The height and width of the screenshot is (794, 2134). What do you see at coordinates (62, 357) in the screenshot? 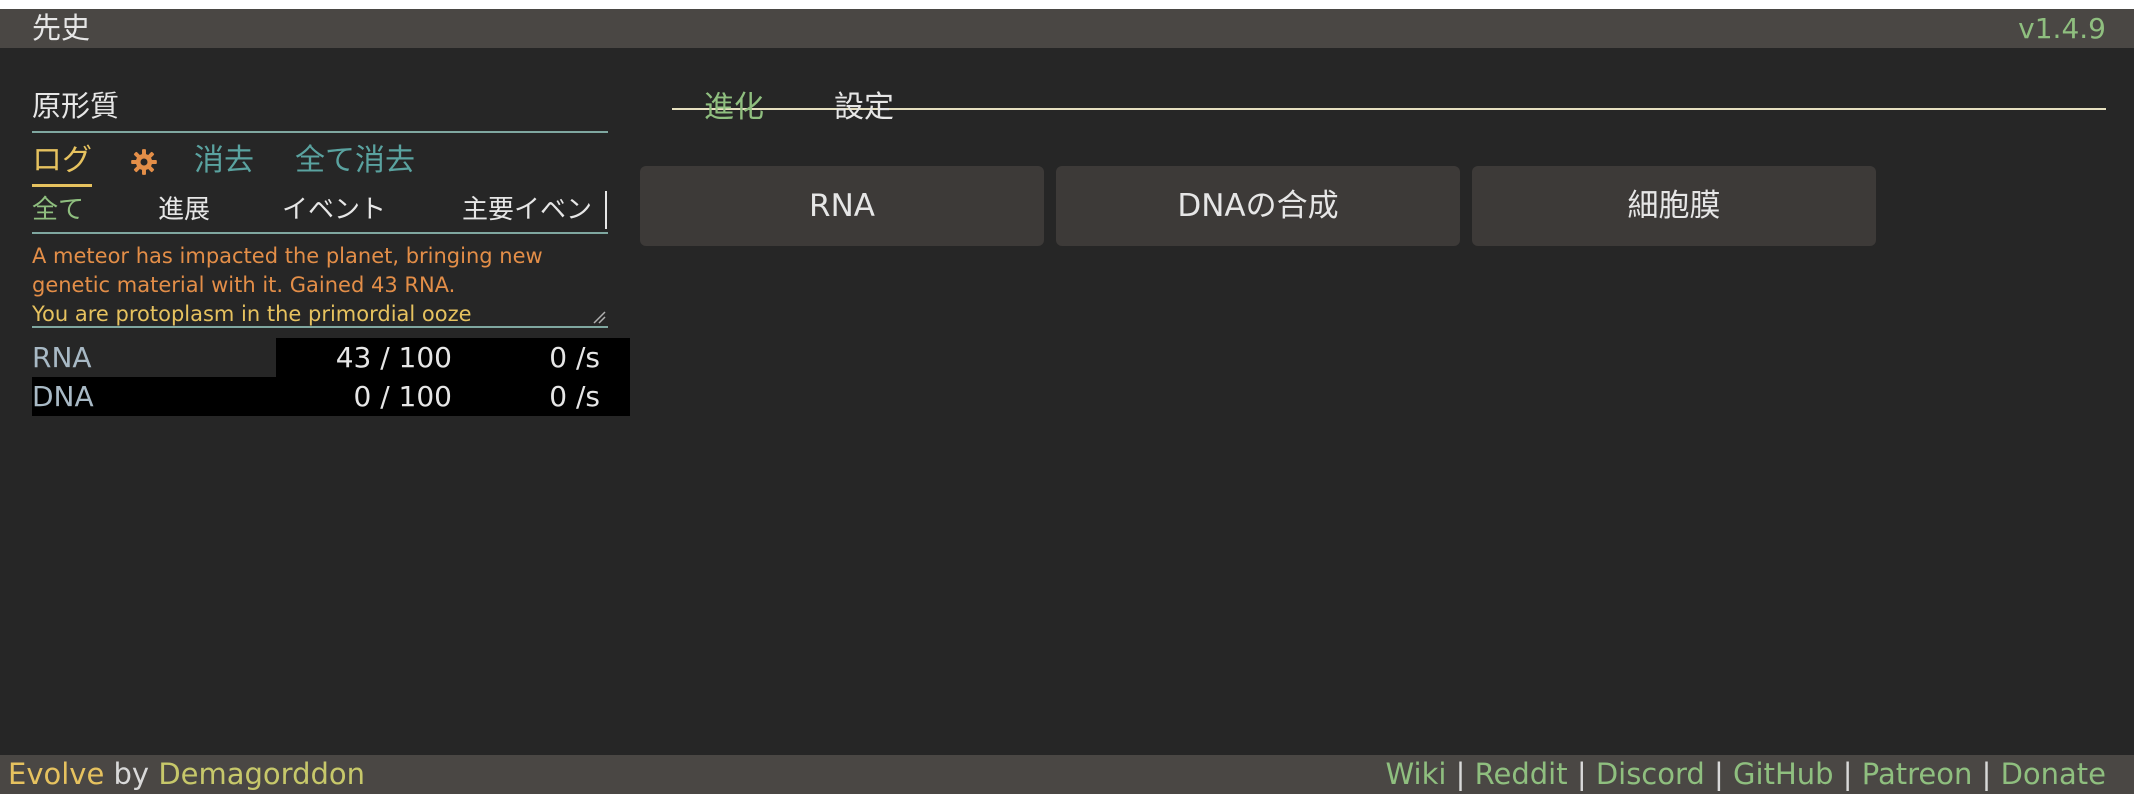
I see `resource-name: RNA` at bounding box center [62, 357].